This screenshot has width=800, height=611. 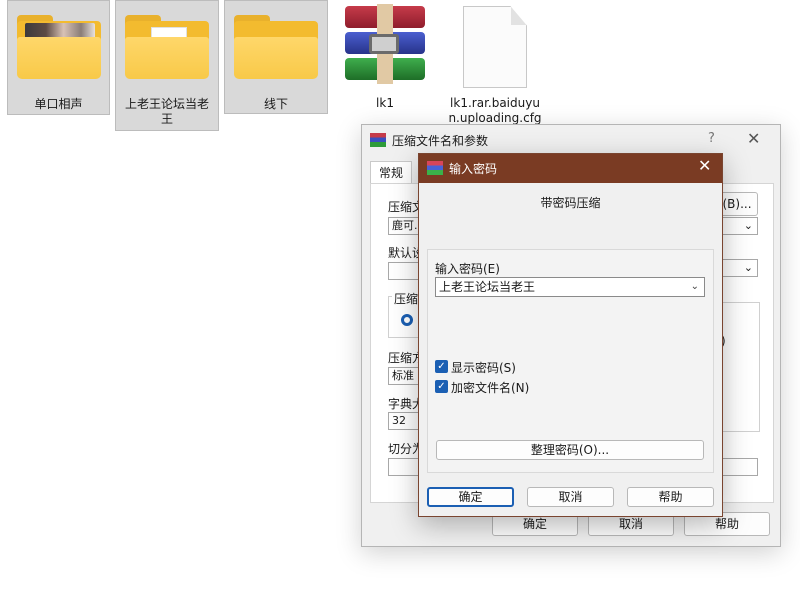 I want to click on archive-dialog-titlebar: 压缩文件名和参数 ? ✕, so click(x=571, y=140).